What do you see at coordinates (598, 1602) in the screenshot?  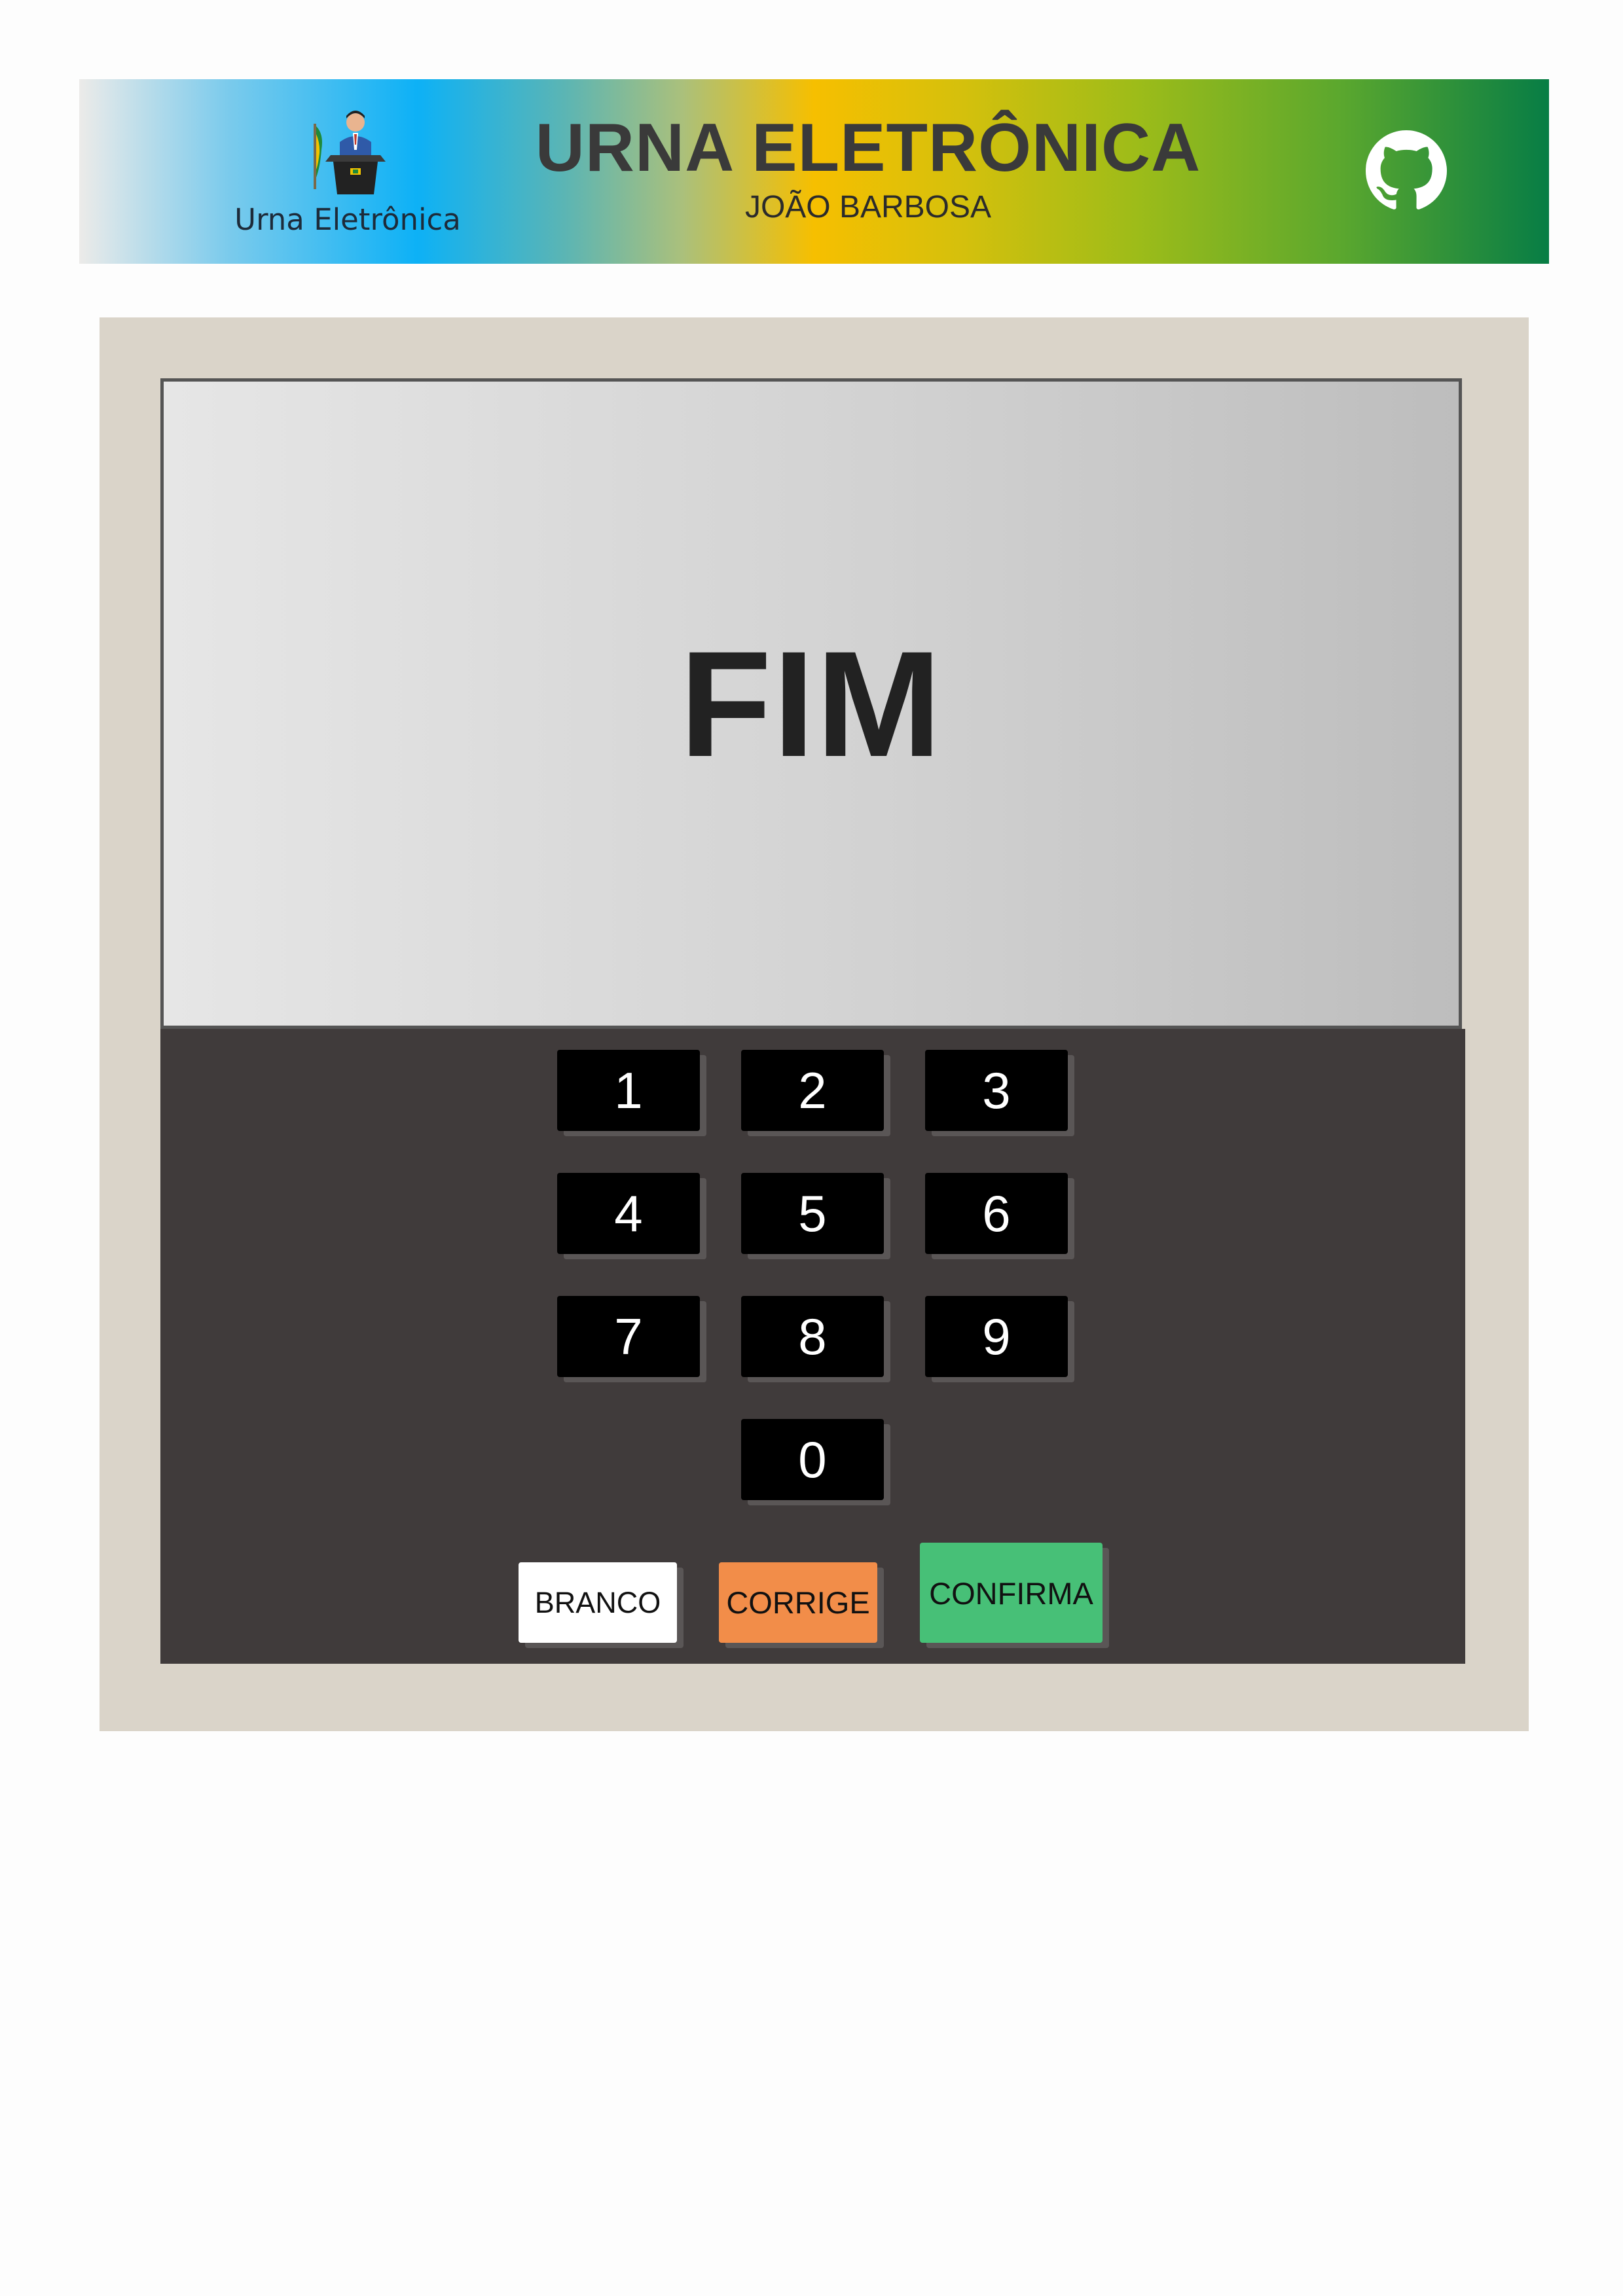 I see `branco-button: BRANCO` at bounding box center [598, 1602].